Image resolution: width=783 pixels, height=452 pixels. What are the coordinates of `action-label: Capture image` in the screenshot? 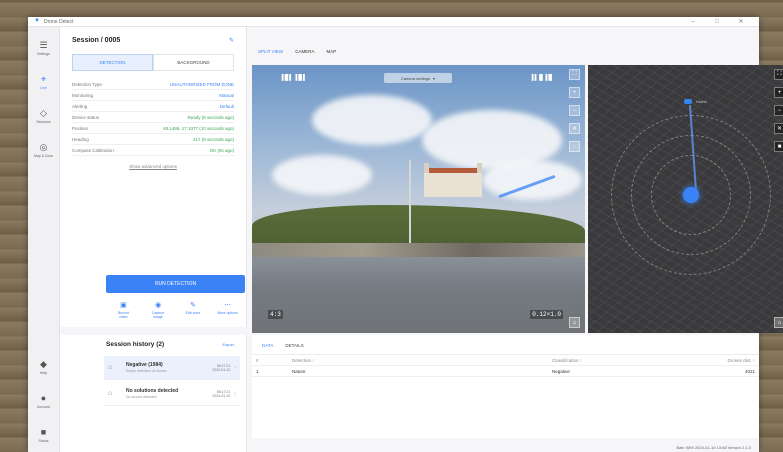 It's located at (158, 315).